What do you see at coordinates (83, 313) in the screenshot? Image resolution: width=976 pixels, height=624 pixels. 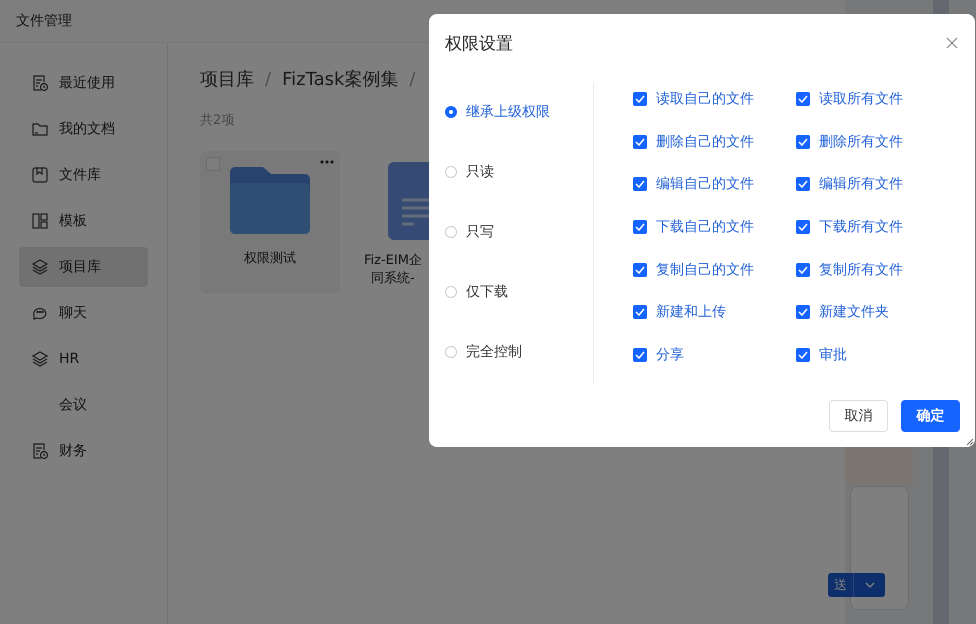 I see `sidebar-item: 聊天` at bounding box center [83, 313].